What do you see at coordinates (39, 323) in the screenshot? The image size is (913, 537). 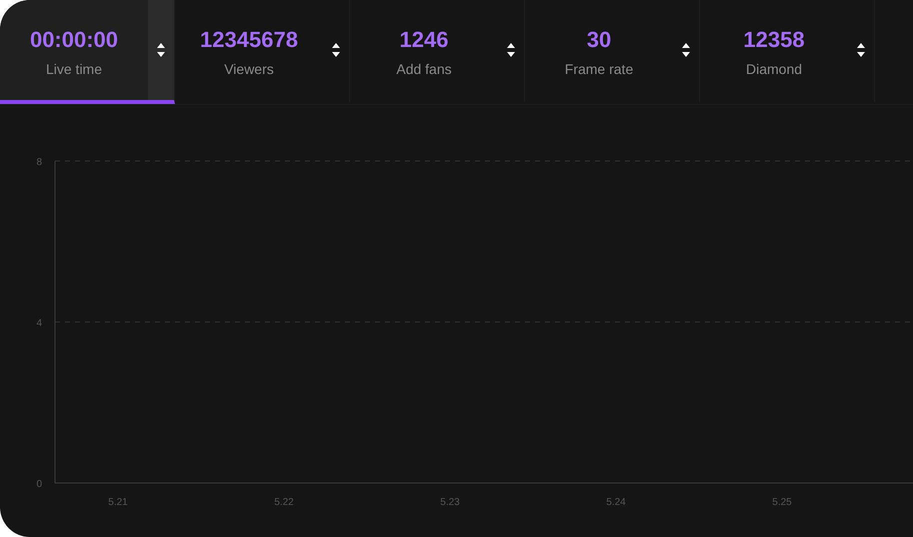 I see `axis-label: 4` at bounding box center [39, 323].